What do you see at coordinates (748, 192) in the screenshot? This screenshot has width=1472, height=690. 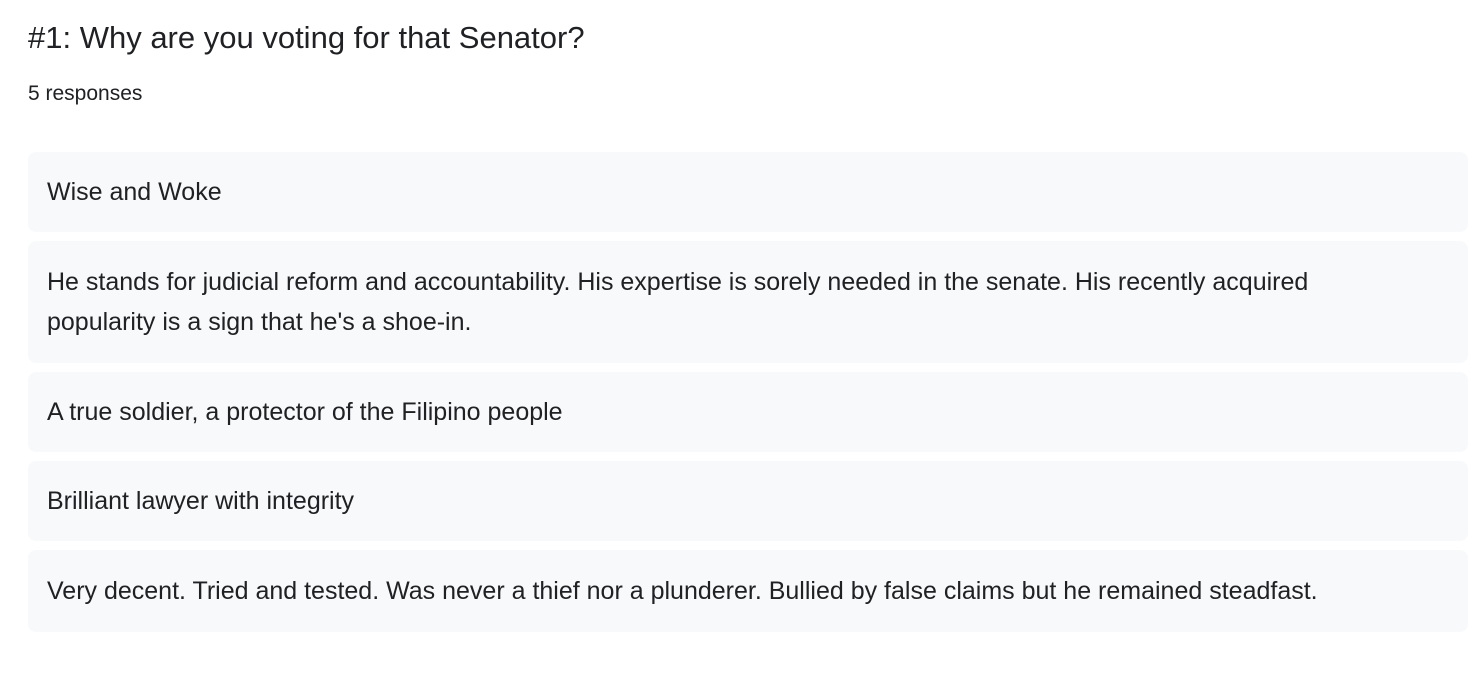 I see `response-item: Wise and Woke` at bounding box center [748, 192].